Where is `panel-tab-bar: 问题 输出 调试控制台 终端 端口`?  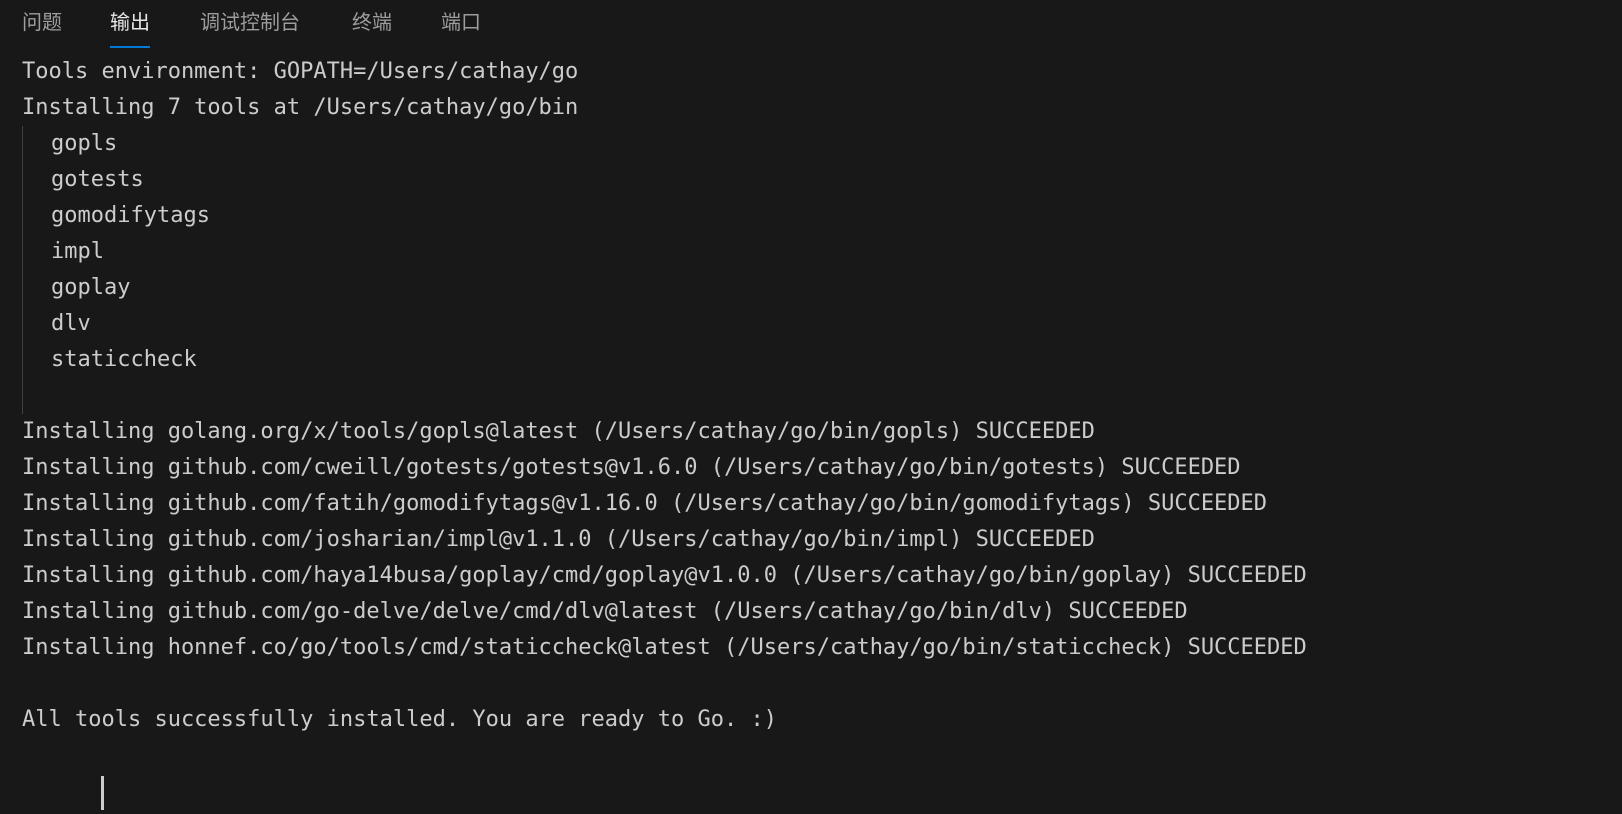 panel-tab-bar: 问题 输出 调试控制台 终端 端口 is located at coordinates (811, 25).